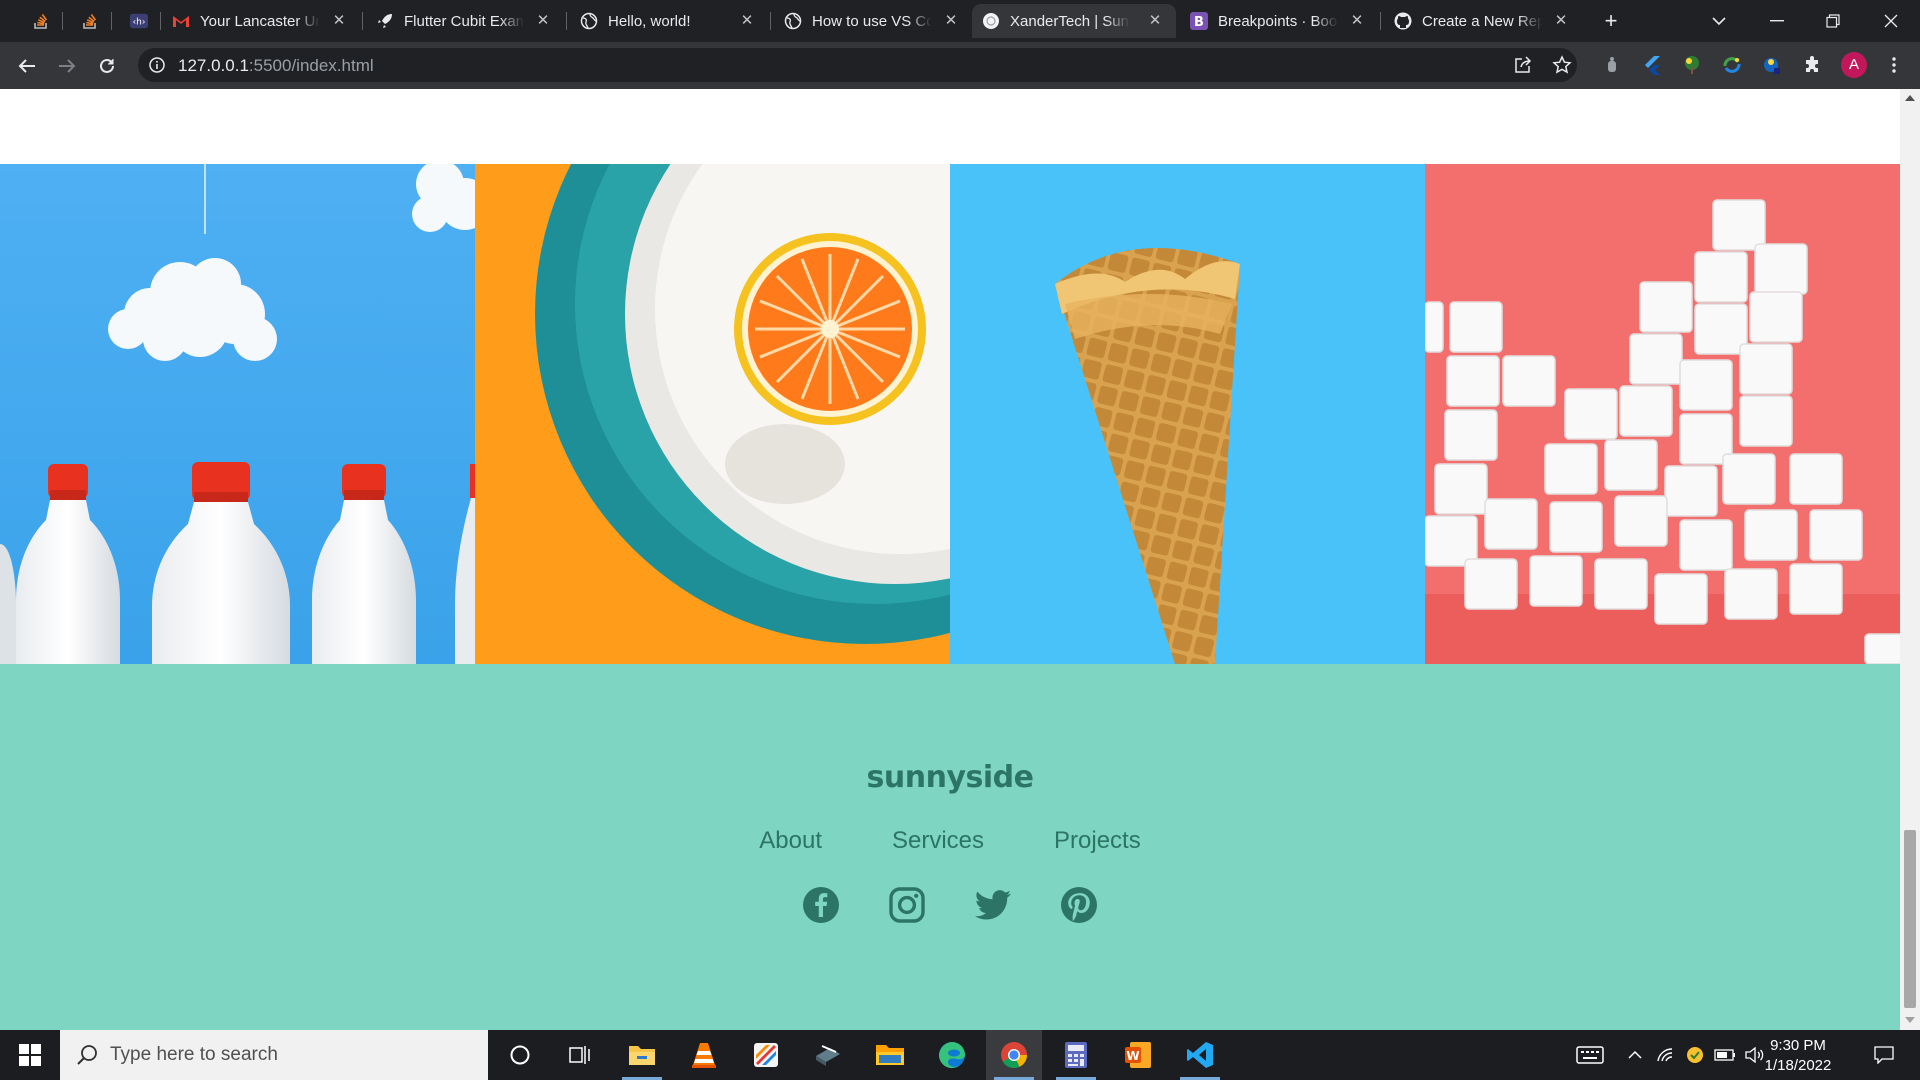 This screenshot has width=1920, height=1080. Describe the element at coordinates (1074, 21) in the screenshot. I see `tab-active: XanderTech | Sunn ✕` at that location.